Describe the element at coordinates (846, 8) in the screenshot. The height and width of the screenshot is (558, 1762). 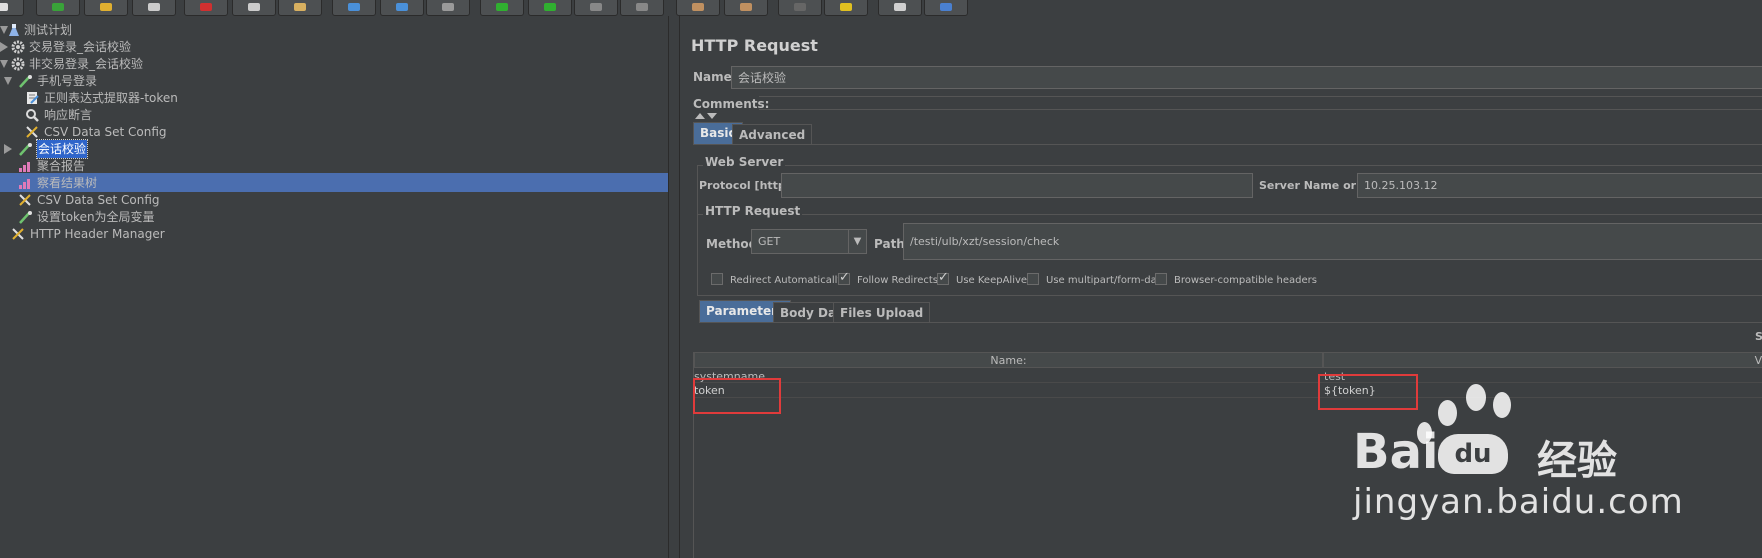
I see `reset-search-icon` at that location.